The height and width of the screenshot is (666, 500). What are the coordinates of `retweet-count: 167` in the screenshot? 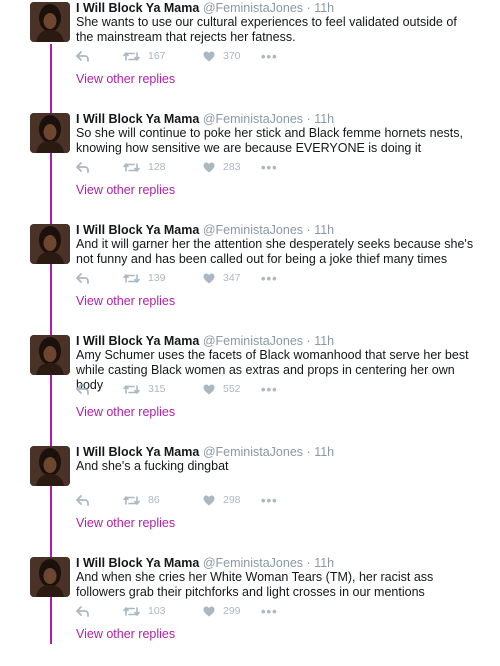 It's located at (157, 56).